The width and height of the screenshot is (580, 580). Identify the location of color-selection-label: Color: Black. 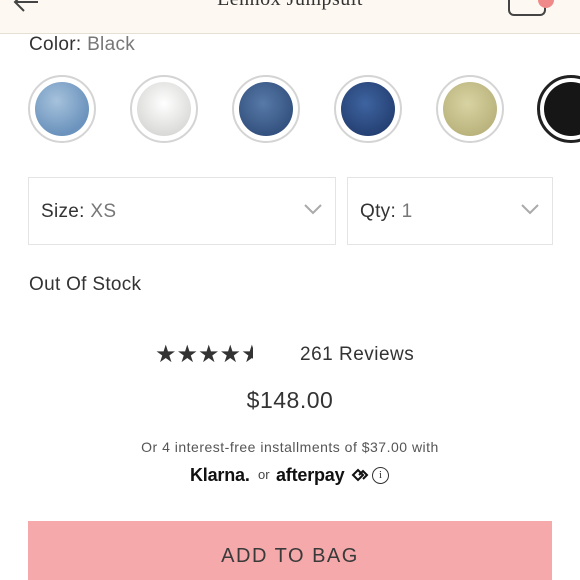
(82, 45).